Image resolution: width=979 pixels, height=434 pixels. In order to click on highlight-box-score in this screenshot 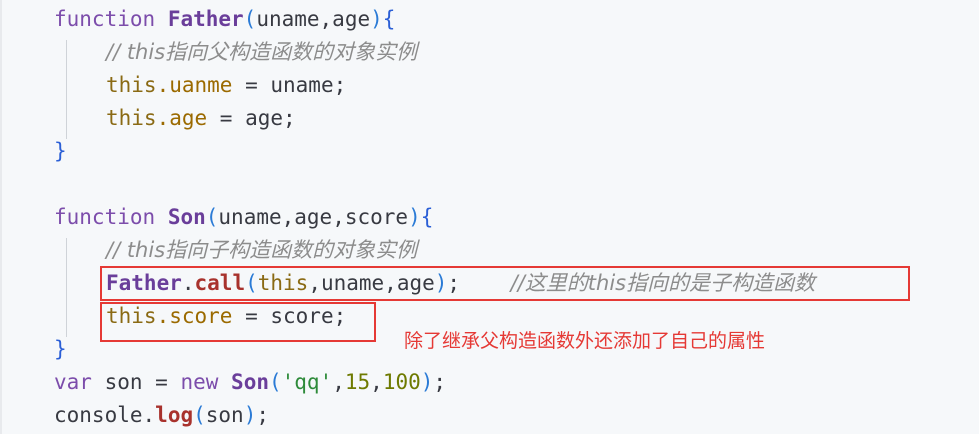, I will do `click(238, 322)`.